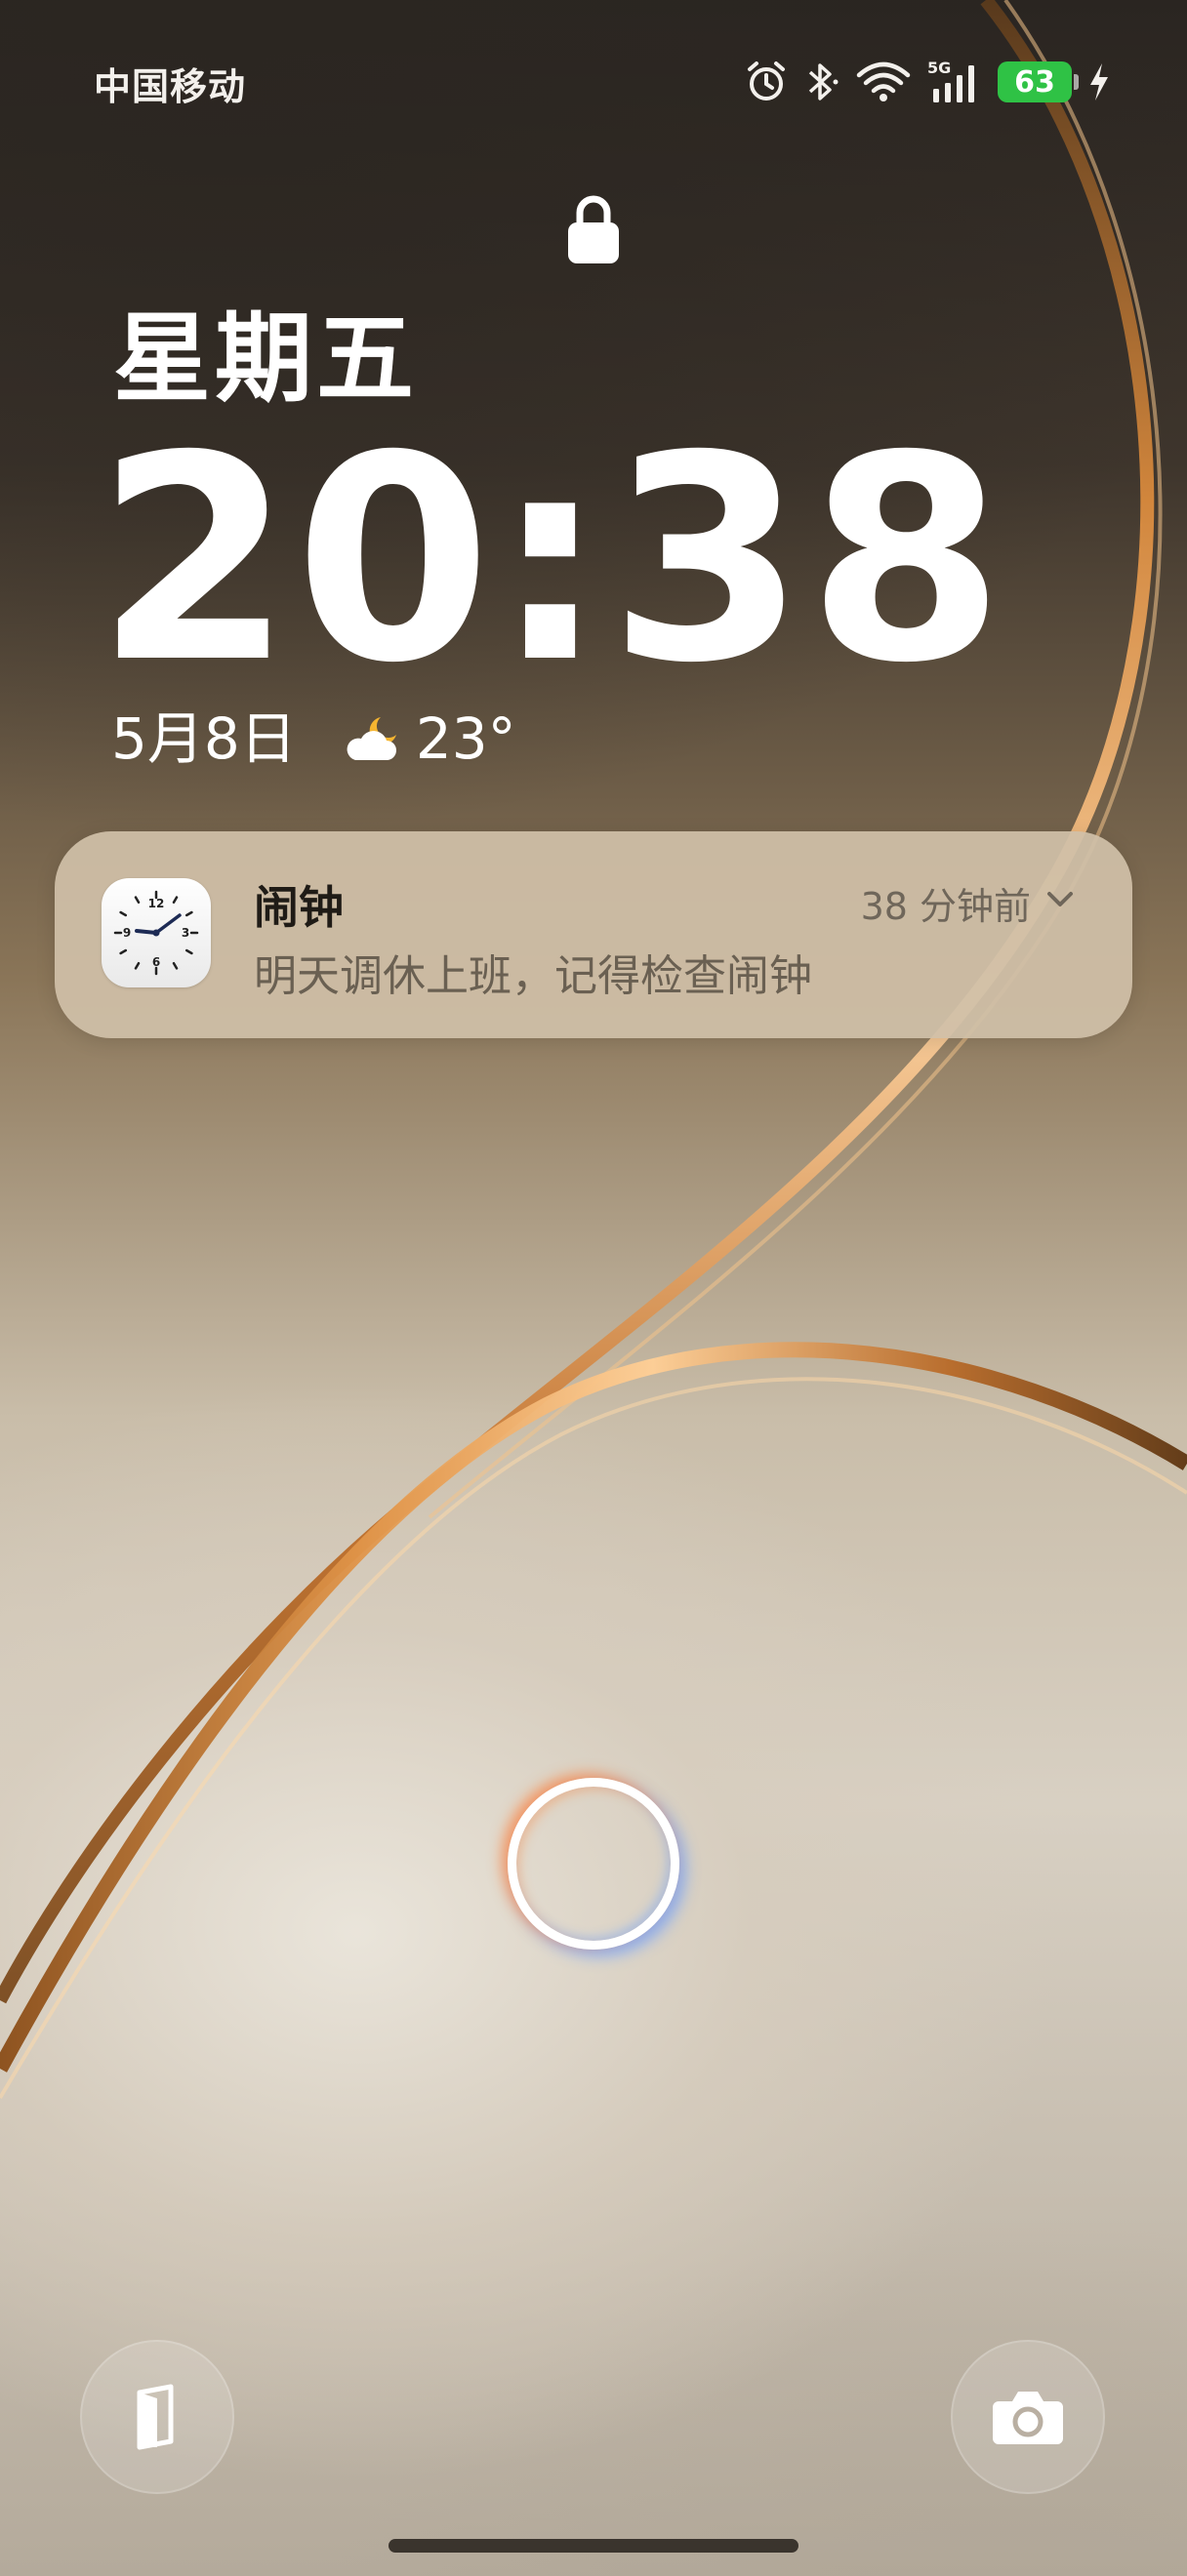  I want to click on camera-shortcut-button, so click(1028, 2417).